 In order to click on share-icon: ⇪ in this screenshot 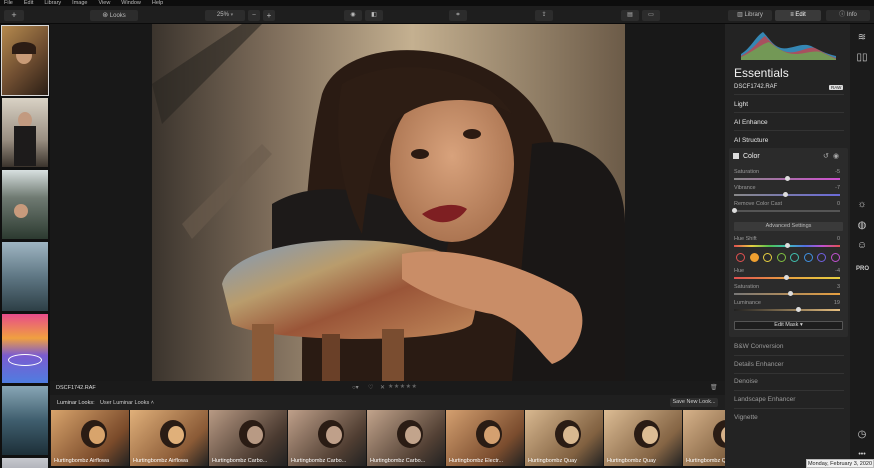, I will do `click(544, 15)`.